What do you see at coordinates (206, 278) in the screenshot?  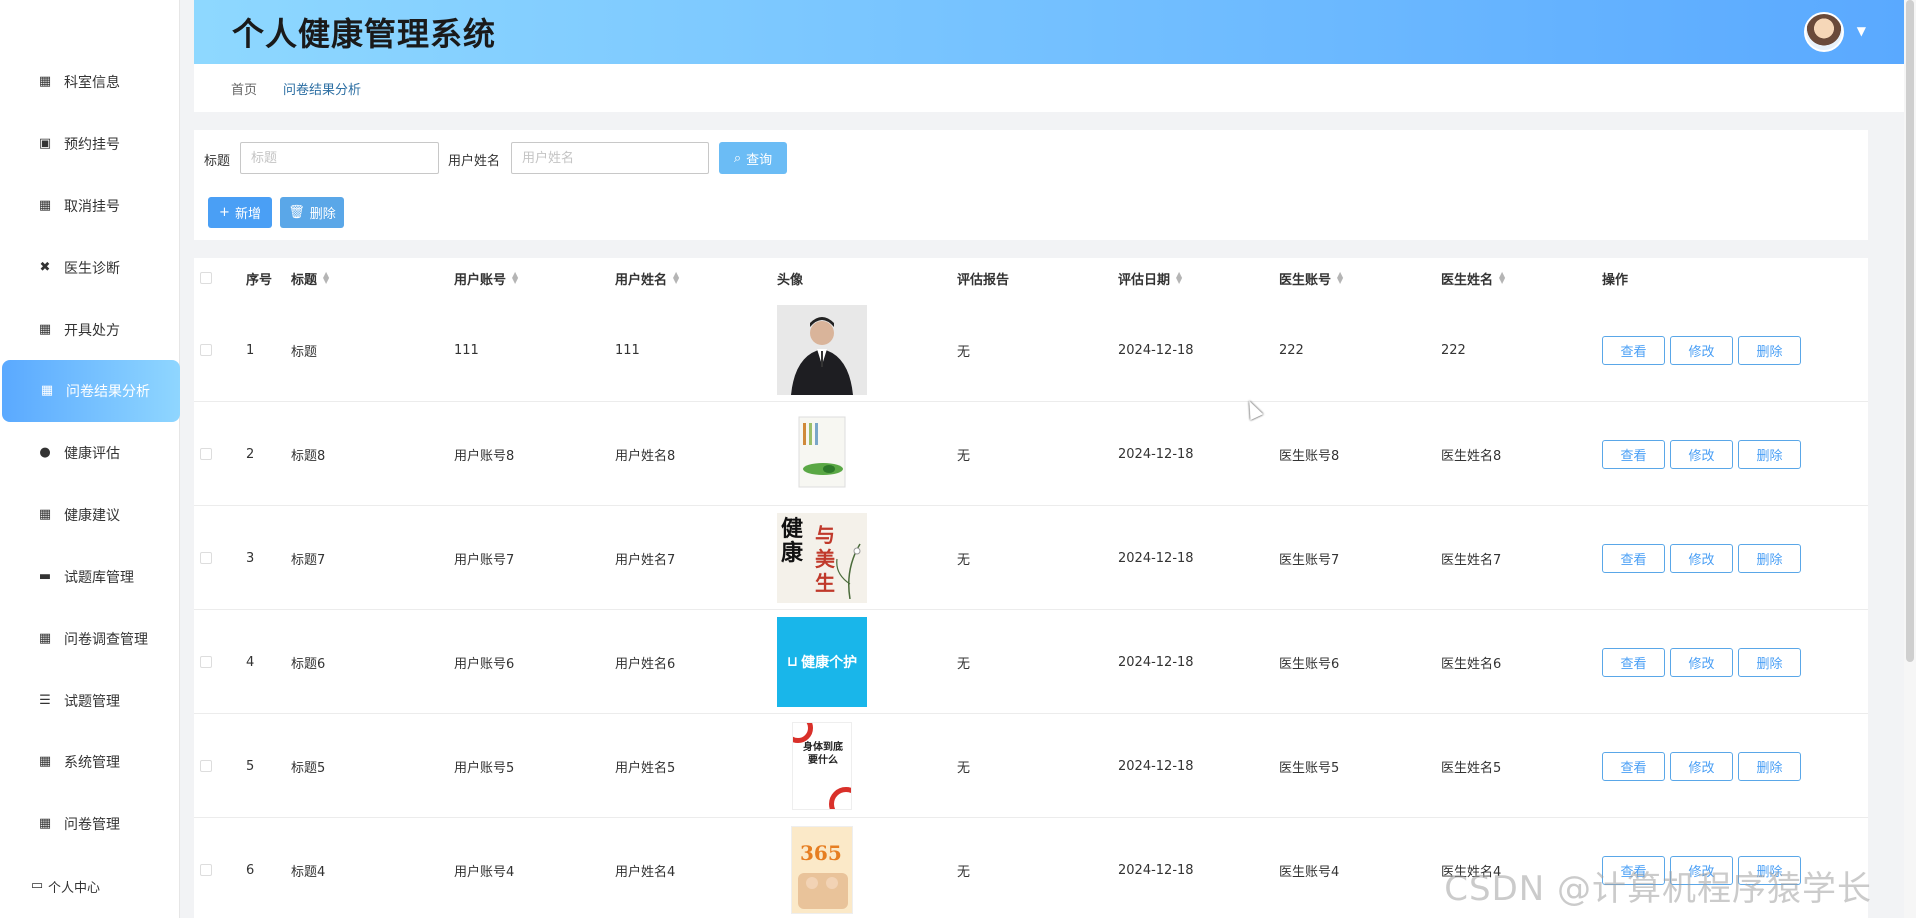 I see `select-all-checkbox` at bounding box center [206, 278].